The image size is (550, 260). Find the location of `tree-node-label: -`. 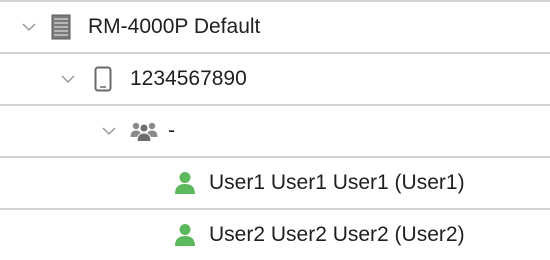

tree-node-label: - is located at coordinates (171, 130).